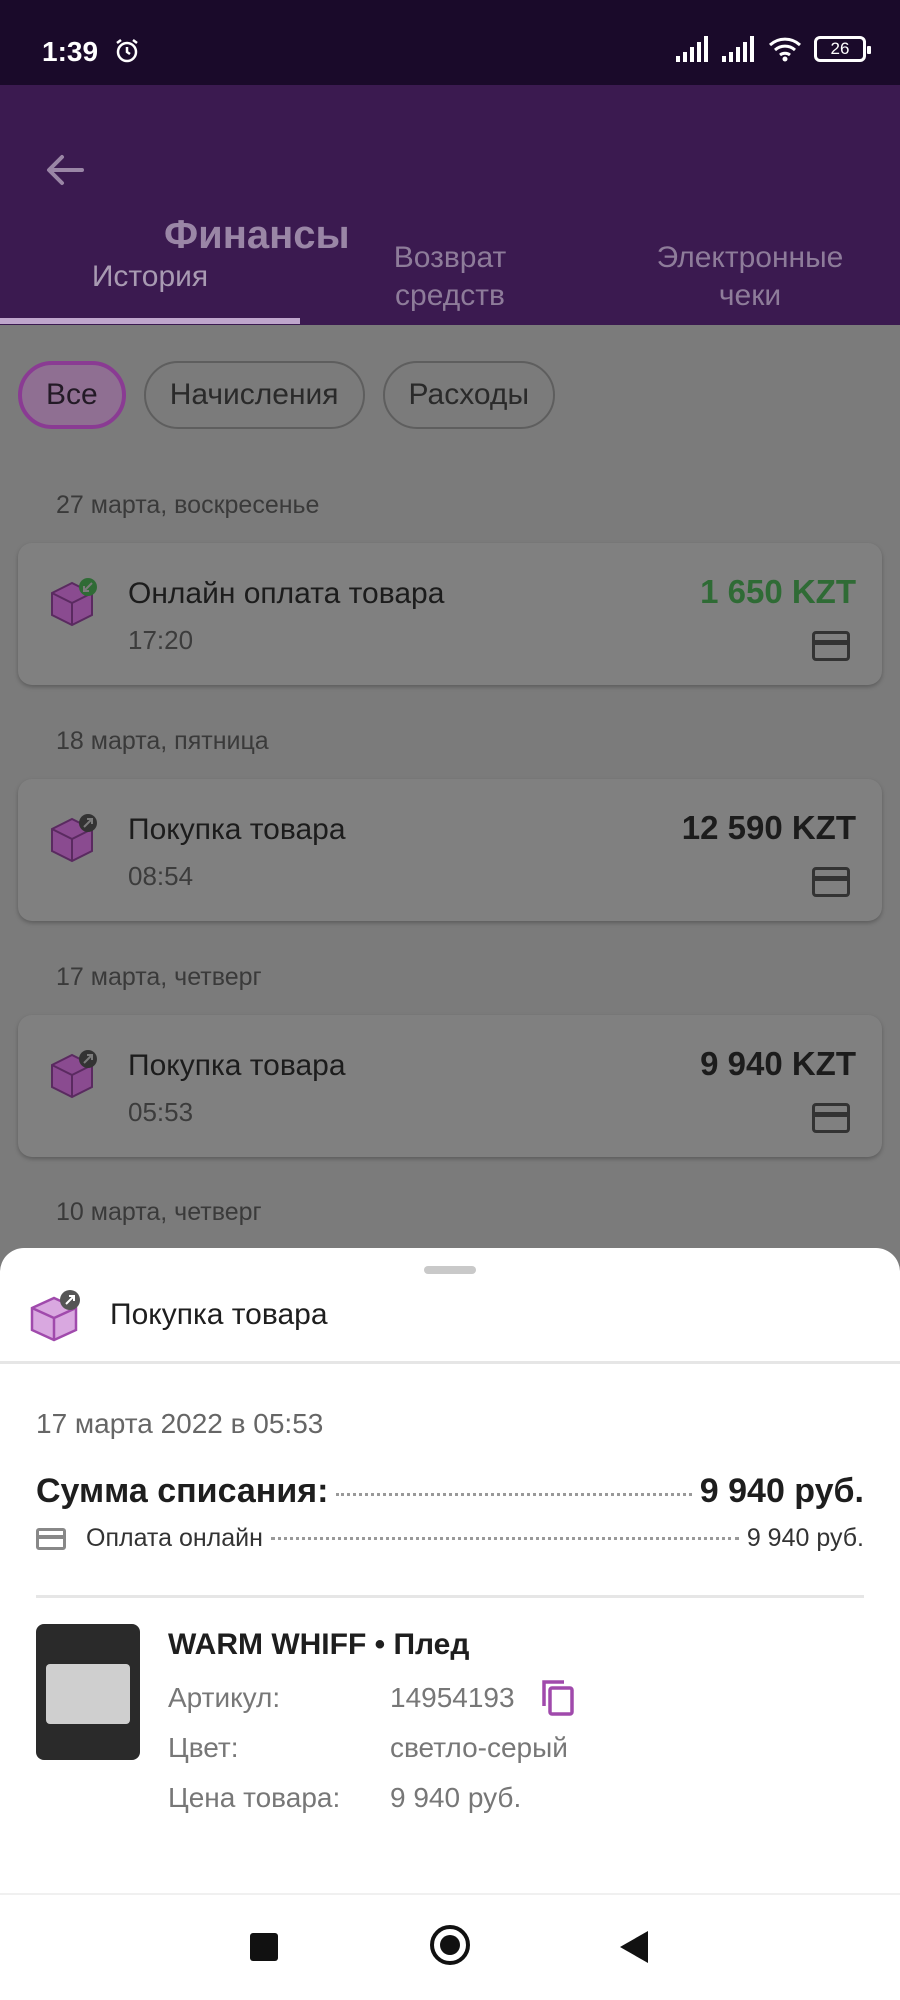 Image resolution: width=900 pixels, height=2000 pixels. I want to click on article-row: Артикул: 14954193, so click(371, 1698).